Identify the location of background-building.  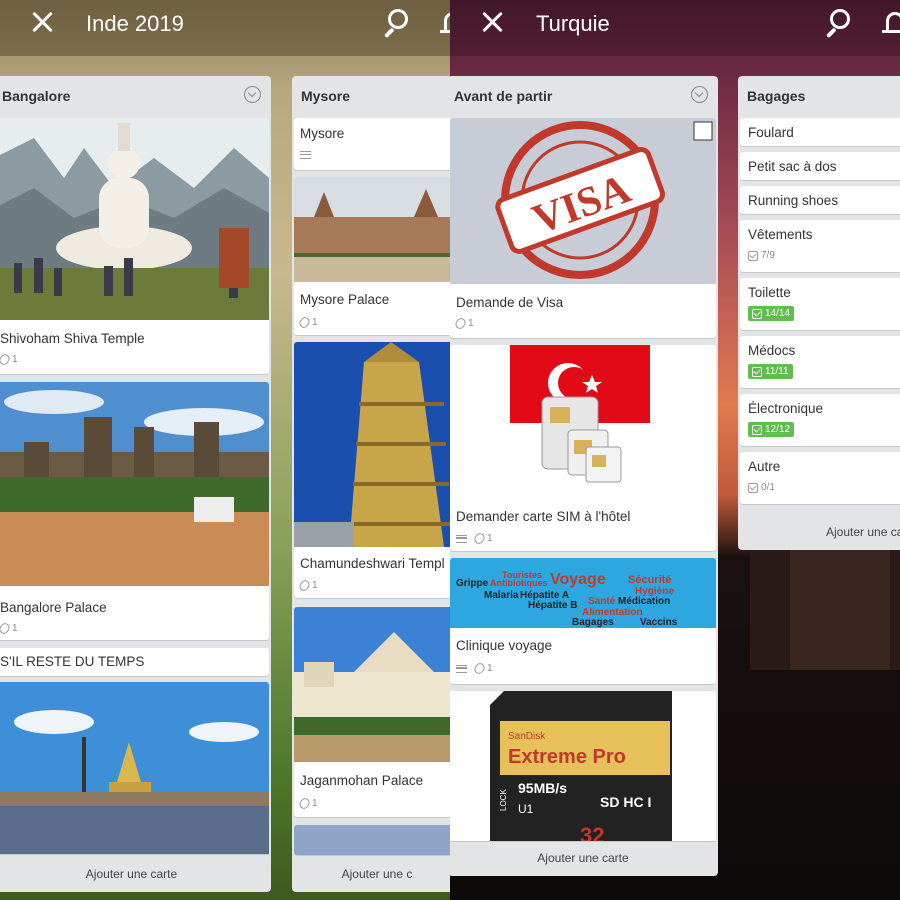
(825, 600).